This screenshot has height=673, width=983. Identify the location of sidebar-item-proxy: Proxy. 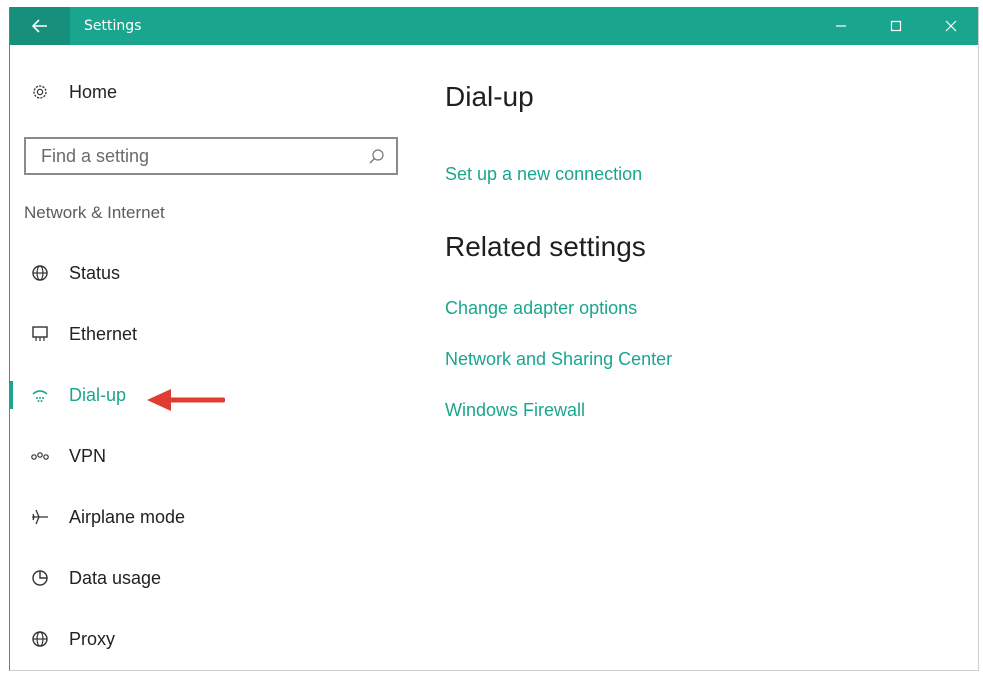
(200, 639).